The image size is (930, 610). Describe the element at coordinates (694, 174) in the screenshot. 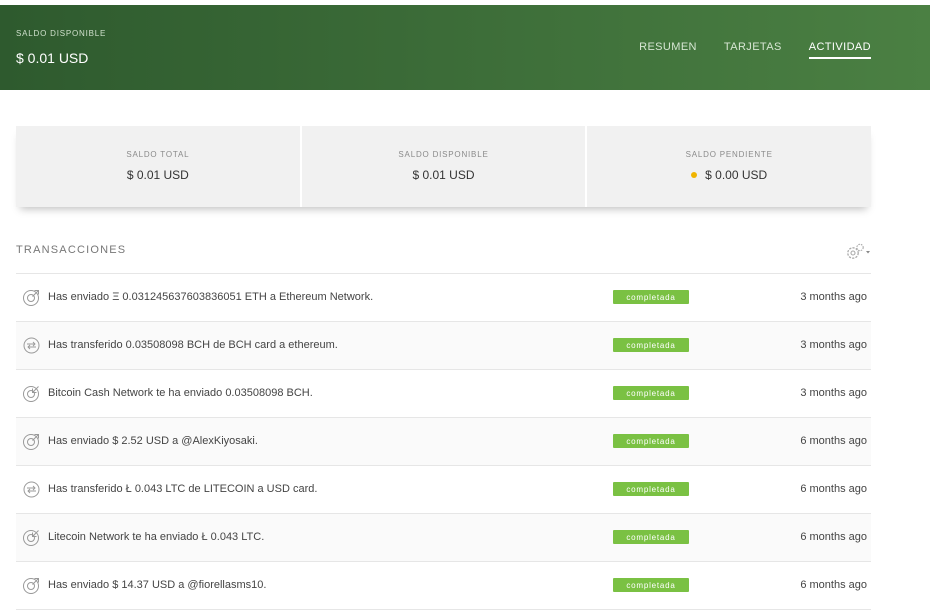

I see `pending-status-dot` at that location.